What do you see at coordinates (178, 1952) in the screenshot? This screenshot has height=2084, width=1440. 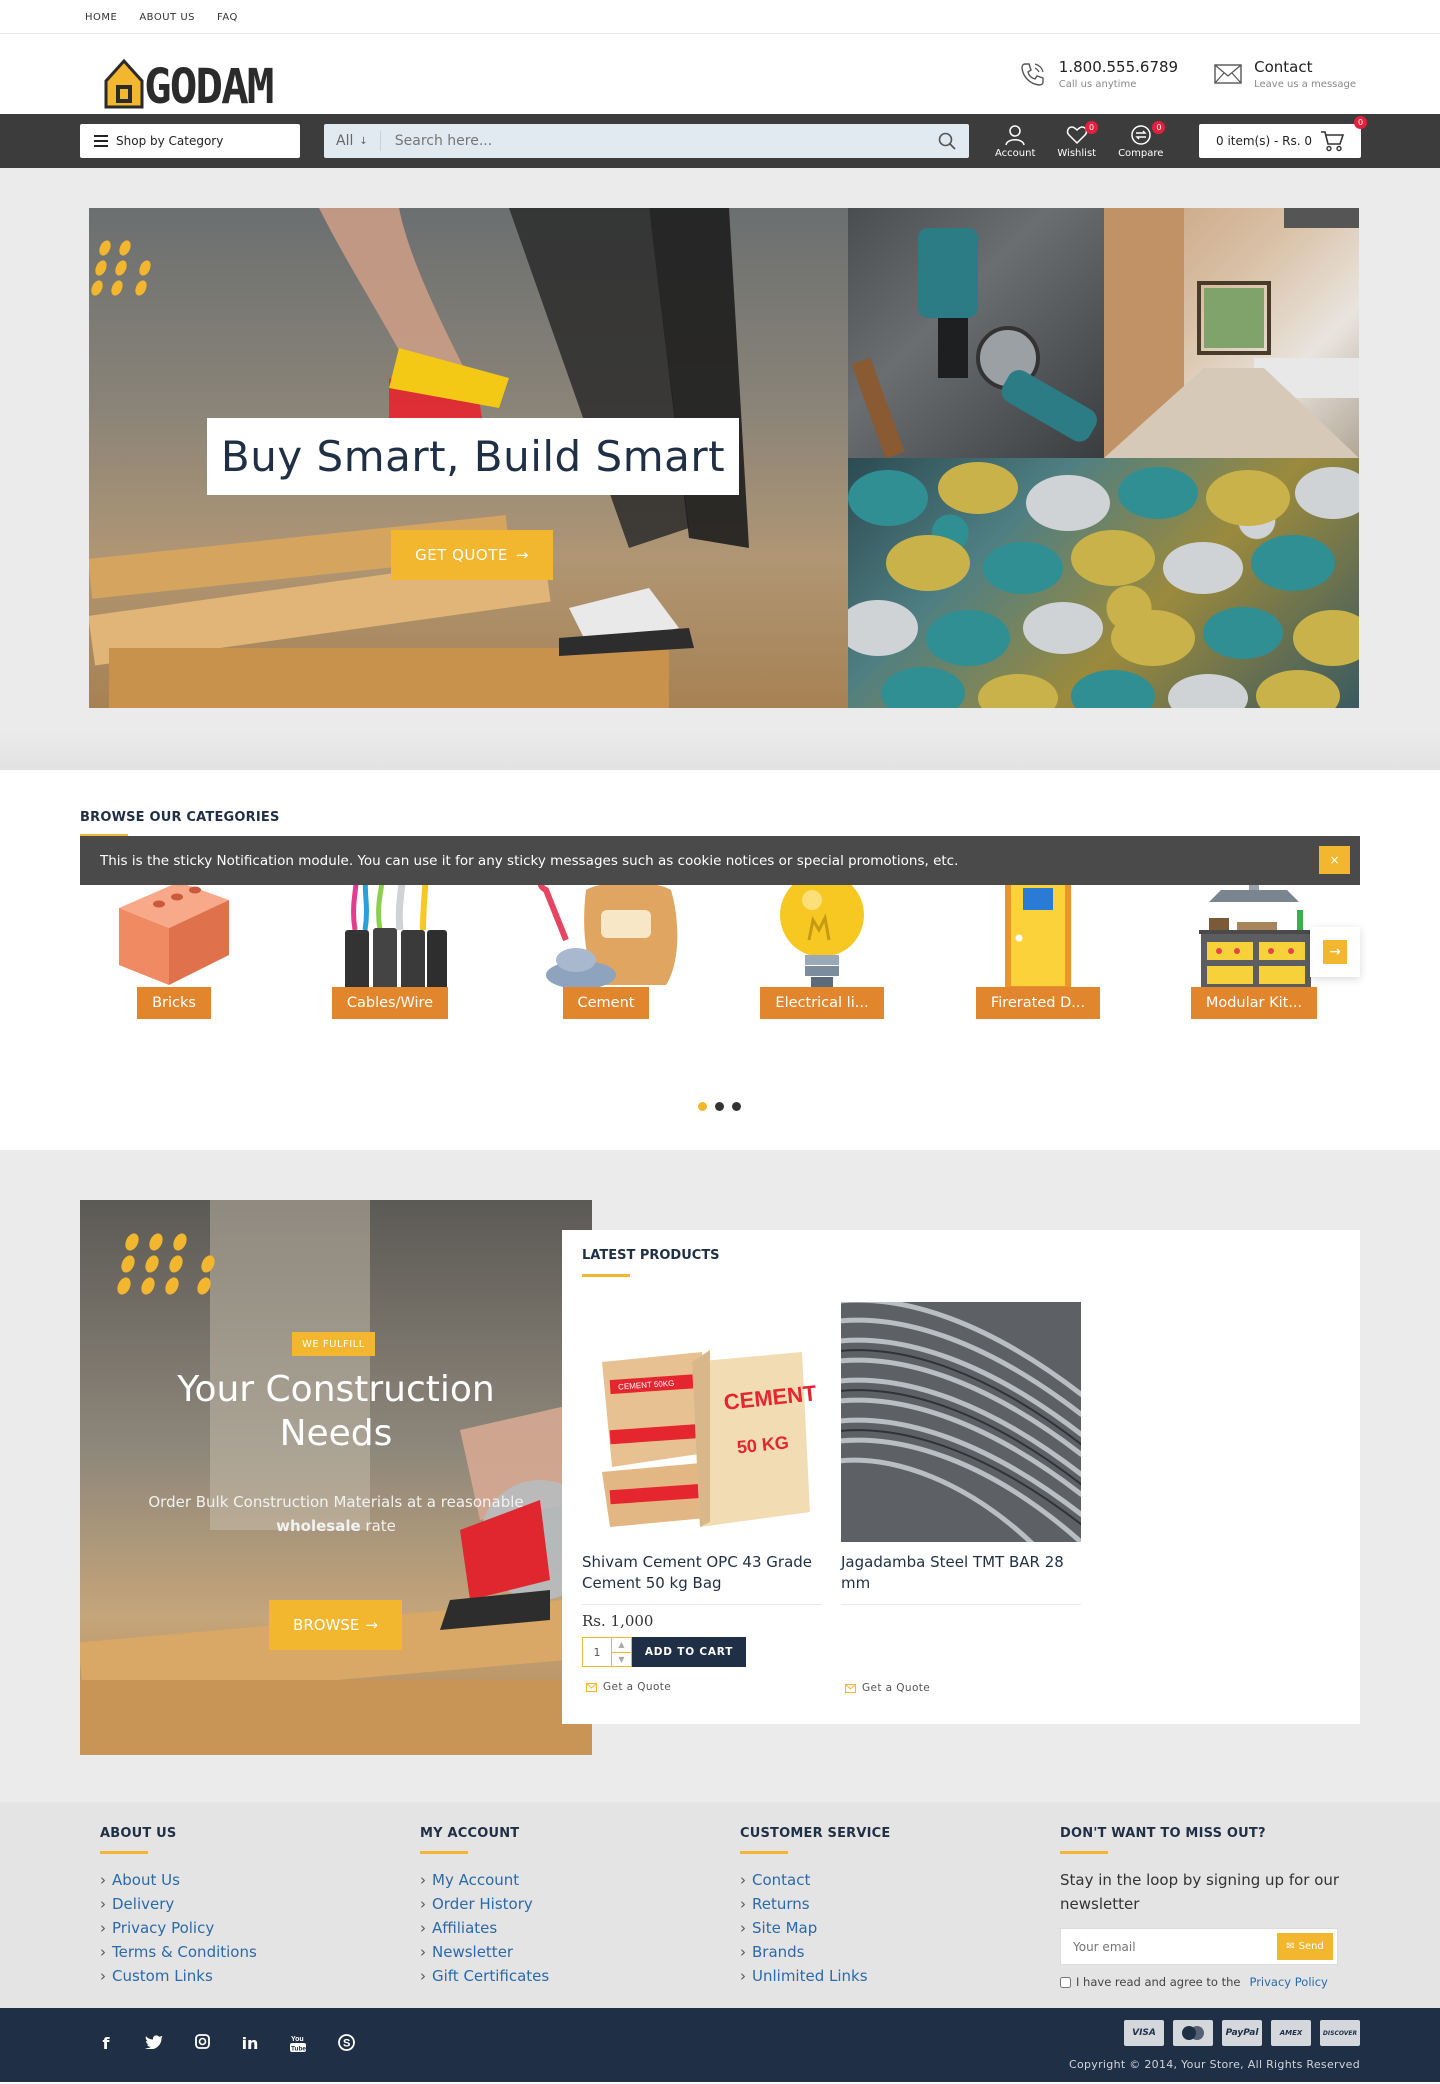 I see `footer-link-terms: Terms & Conditions` at bounding box center [178, 1952].